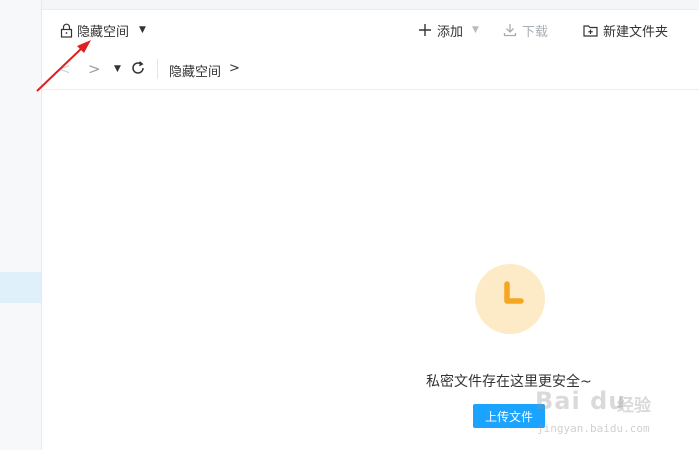 Image resolution: width=699 pixels, height=450 pixels. I want to click on breadcrumb-item: 隐藏空间, so click(195, 70).